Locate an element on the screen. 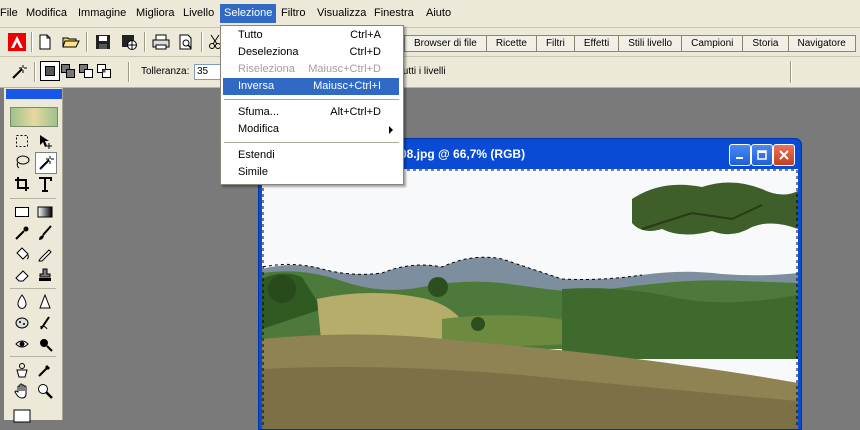  adobe-logo-icon is located at coordinates (17, 42).